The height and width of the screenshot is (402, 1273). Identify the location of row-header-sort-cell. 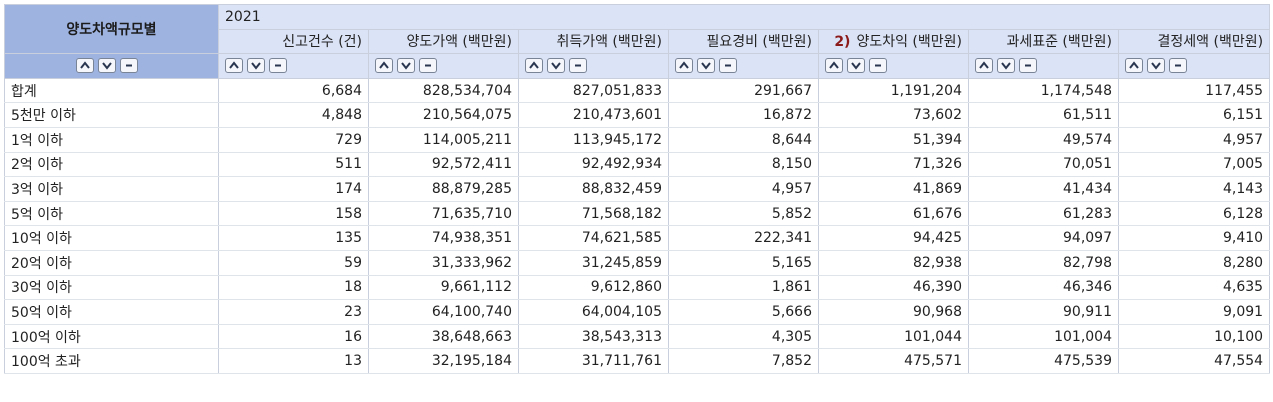
(111, 66).